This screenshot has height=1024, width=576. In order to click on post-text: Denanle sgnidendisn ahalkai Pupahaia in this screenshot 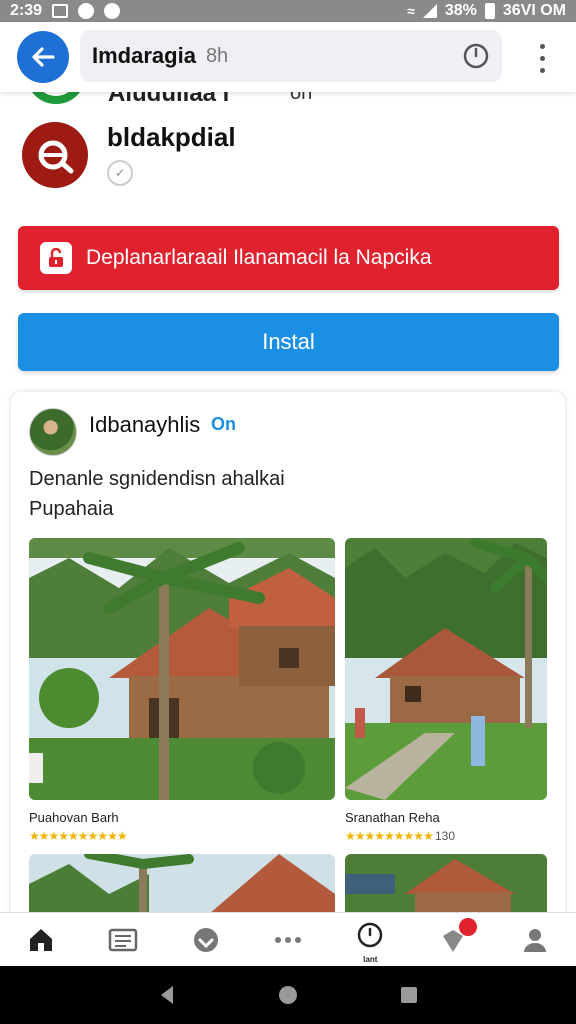, I will do `click(279, 494)`.